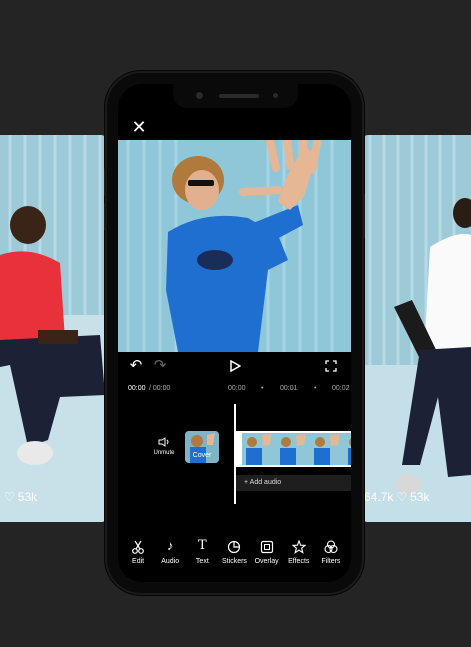 This screenshot has height=647, width=471. What do you see at coordinates (202, 555) in the screenshot?
I see `tool-text: T Text` at bounding box center [202, 555].